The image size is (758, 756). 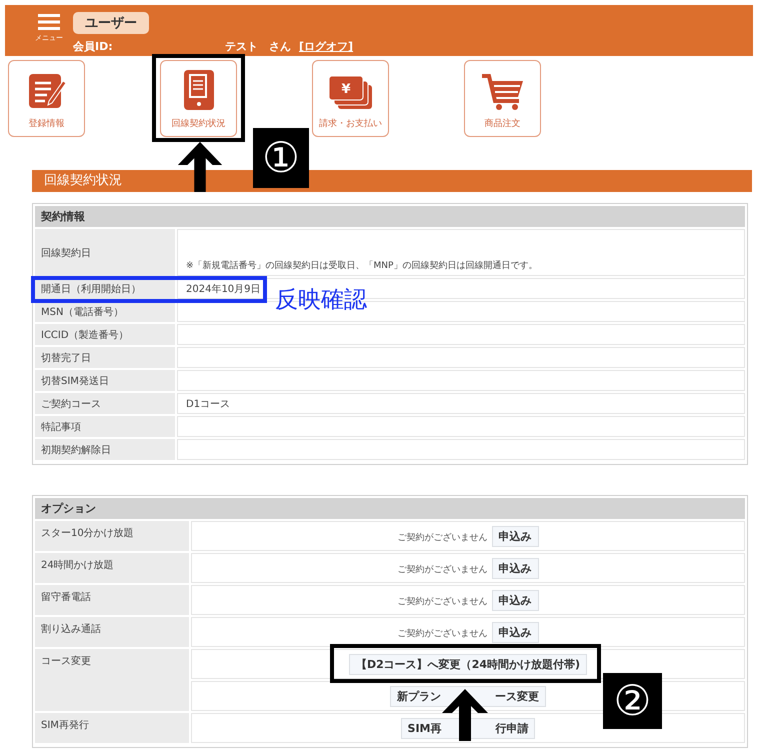 I want to click on row-label: コース変更, so click(x=113, y=680).